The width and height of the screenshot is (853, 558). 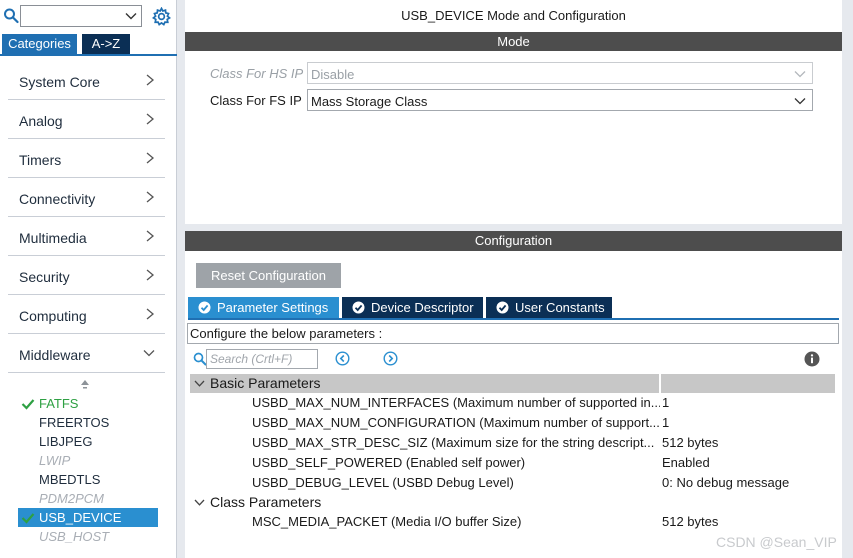 What do you see at coordinates (333, 74) in the screenshot?
I see `hs-class-value: Disable` at bounding box center [333, 74].